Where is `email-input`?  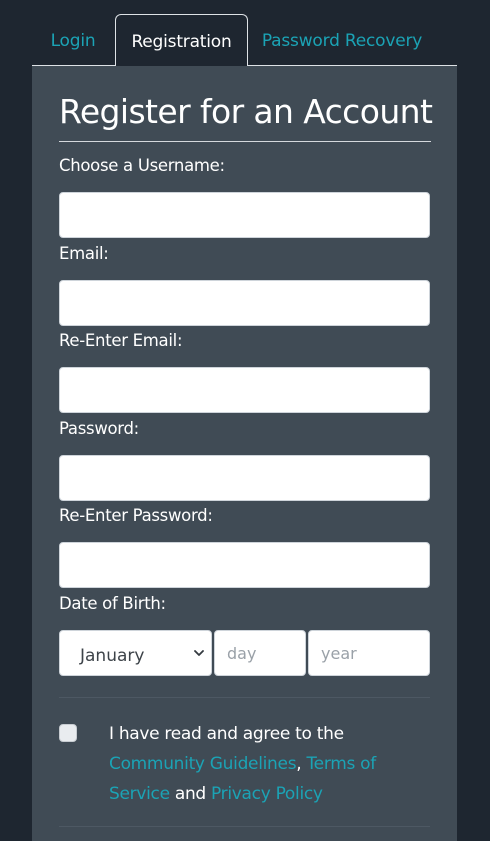 email-input is located at coordinates (244, 303).